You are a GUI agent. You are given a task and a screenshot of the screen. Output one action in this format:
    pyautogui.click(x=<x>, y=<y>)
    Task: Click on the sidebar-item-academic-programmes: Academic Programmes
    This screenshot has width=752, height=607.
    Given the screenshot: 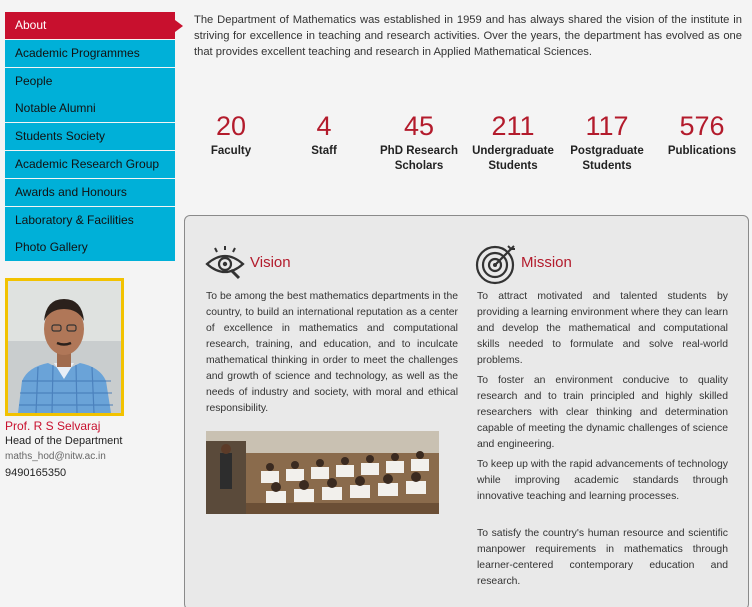 What is the action you would take?
    pyautogui.click(x=90, y=53)
    